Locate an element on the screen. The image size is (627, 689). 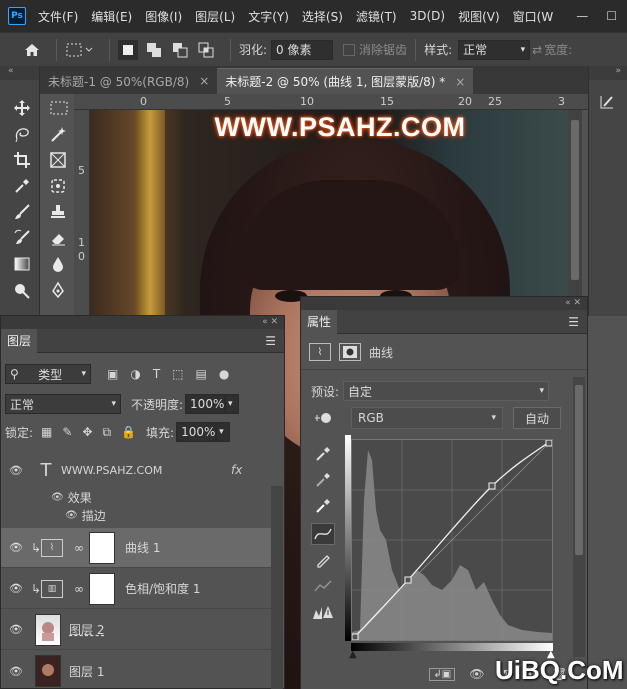
layer-row-curves: 👁 ↳ ⌇ ∞ 曲线 1 is located at coordinates (136, 548).